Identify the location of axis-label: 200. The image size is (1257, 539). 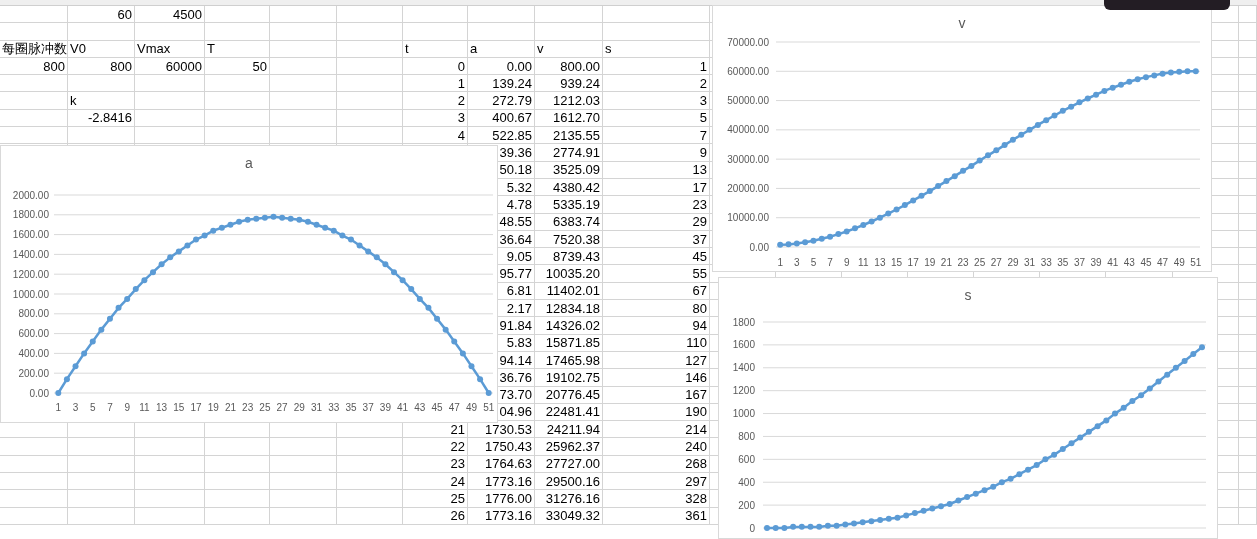
(746, 505).